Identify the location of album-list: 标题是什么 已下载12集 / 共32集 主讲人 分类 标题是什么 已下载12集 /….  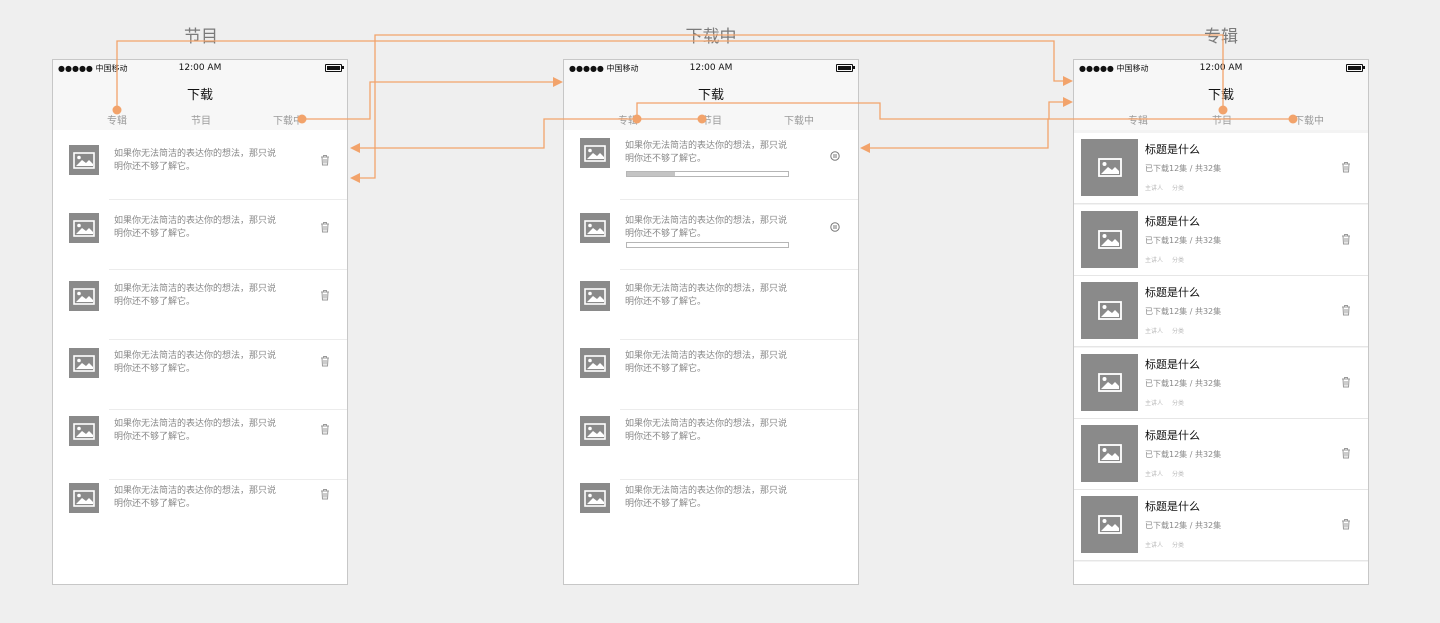
(1221, 357).